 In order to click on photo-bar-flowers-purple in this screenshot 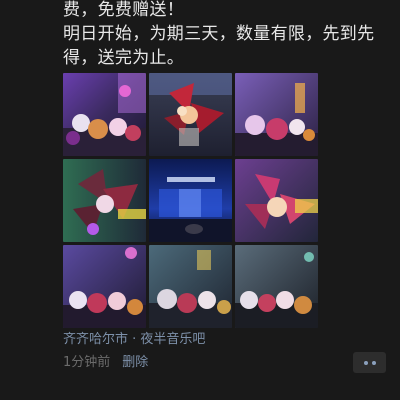, I will do `click(104, 114)`.